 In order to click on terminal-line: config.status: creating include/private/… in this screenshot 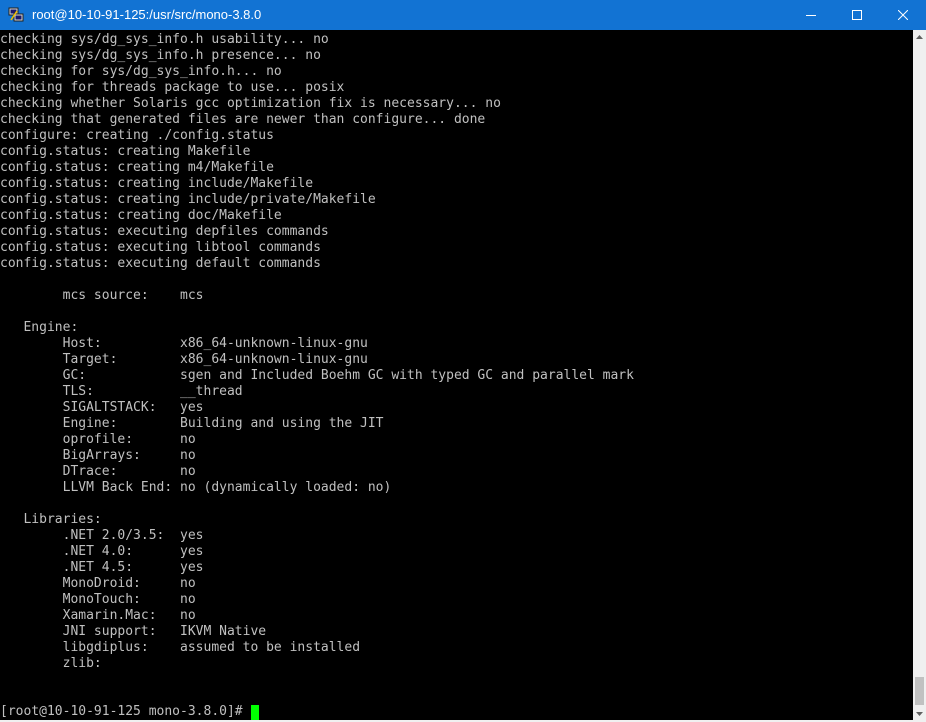, I will do `click(188, 199)`.